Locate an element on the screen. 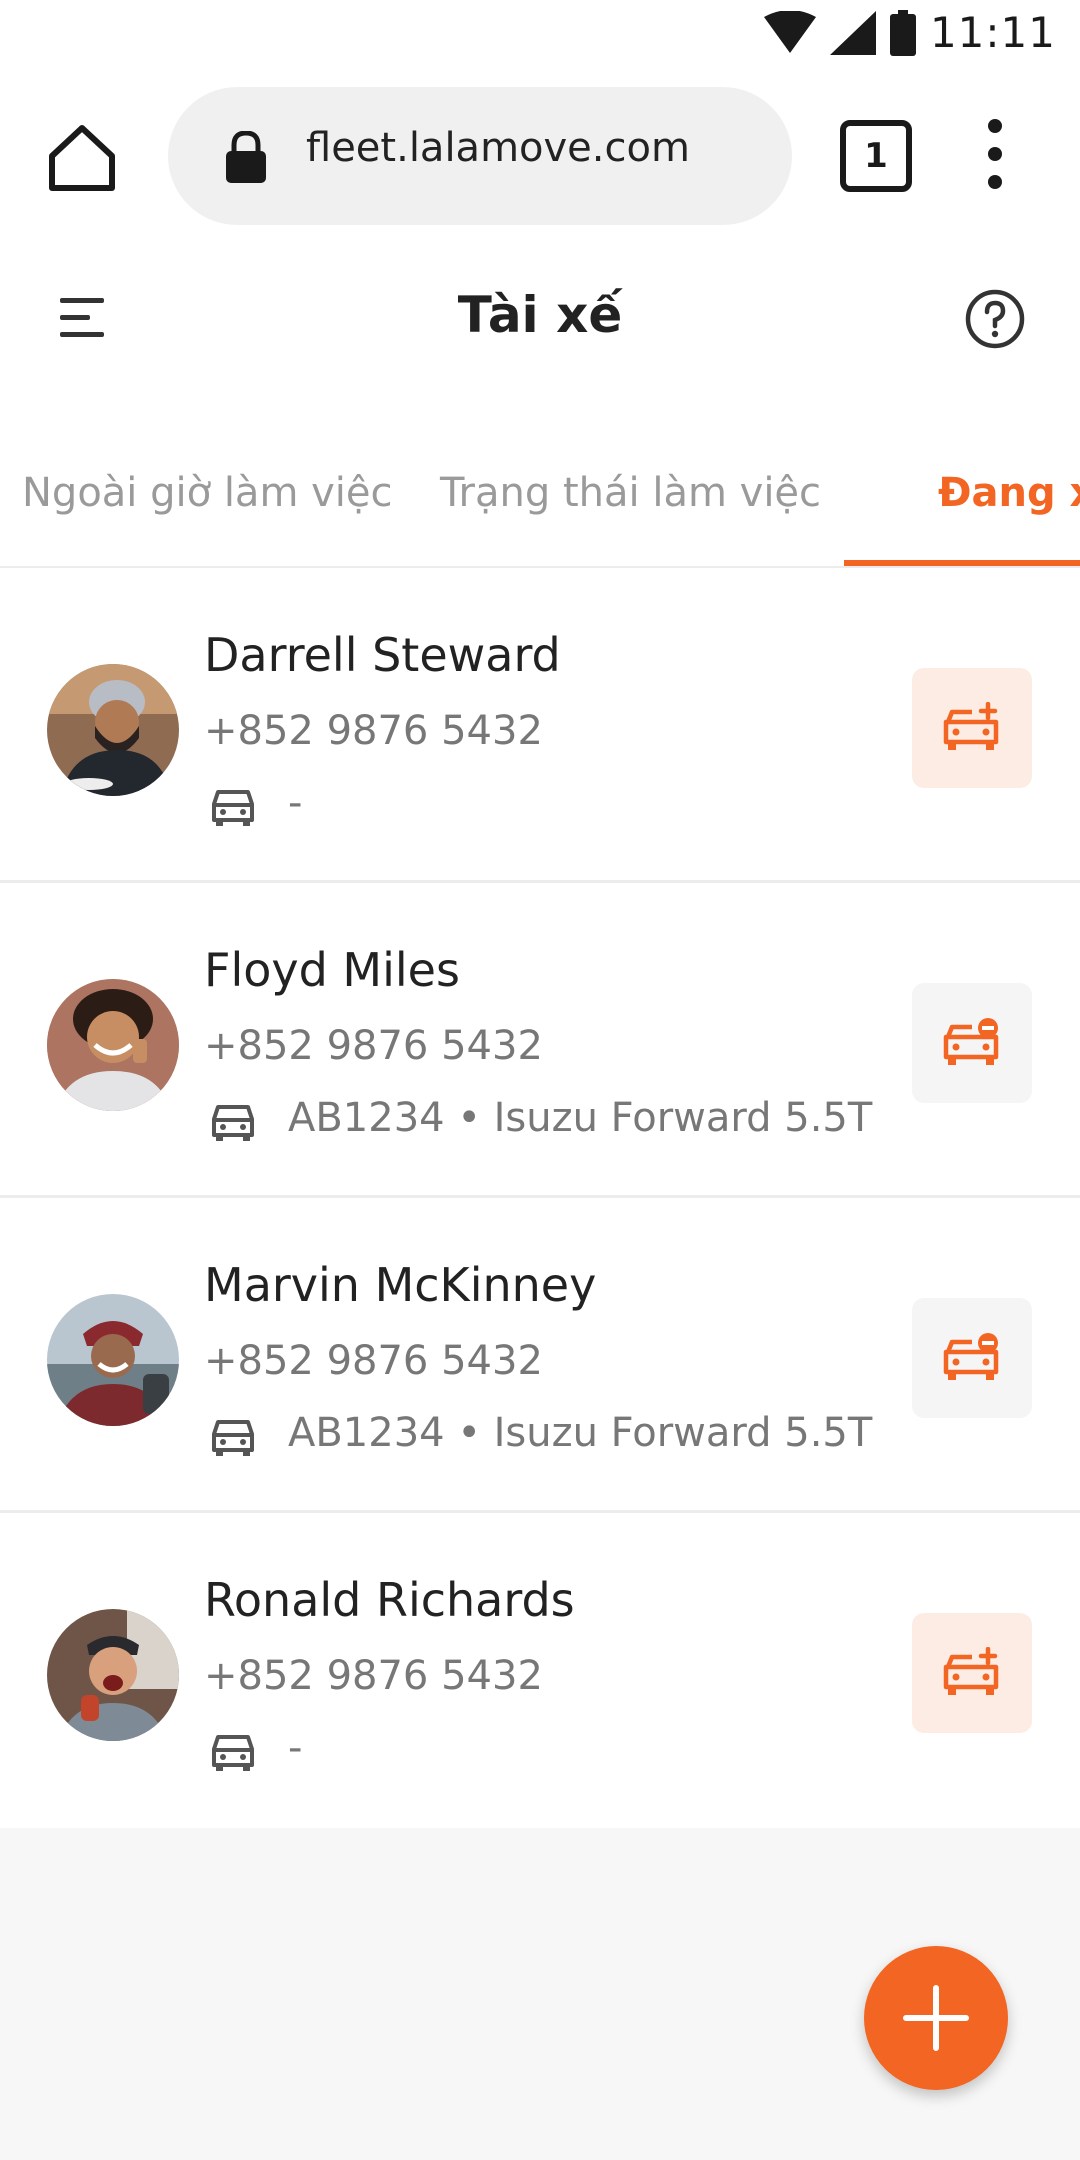  address-bar: fleet.lalamove.com is located at coordinates (480, 156).